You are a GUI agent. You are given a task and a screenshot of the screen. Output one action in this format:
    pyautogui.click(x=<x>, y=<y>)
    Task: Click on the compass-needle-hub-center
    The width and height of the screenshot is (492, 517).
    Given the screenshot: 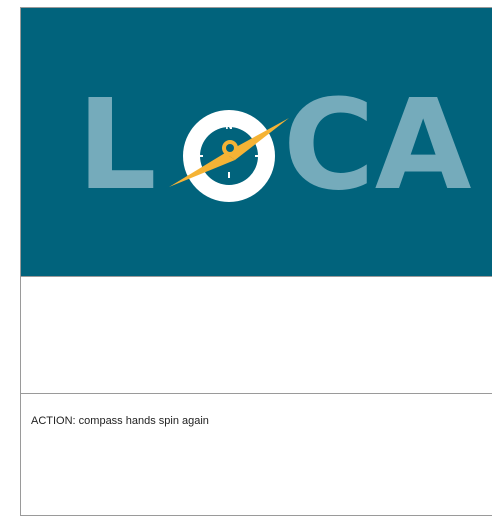 What is the action you would take?
    pyautogui.click(x=230, y=148)
    